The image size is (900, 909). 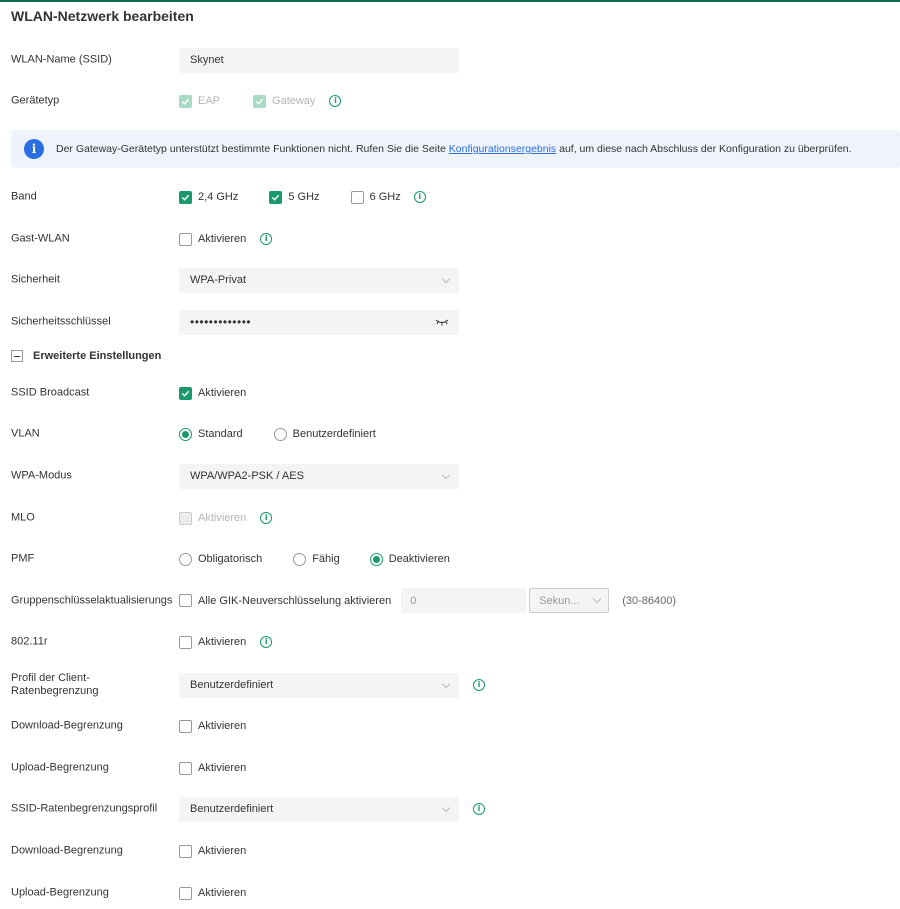 I want to click on advanced-toggle: Erweiterte Einstellungen, so click(x=86, y=356).